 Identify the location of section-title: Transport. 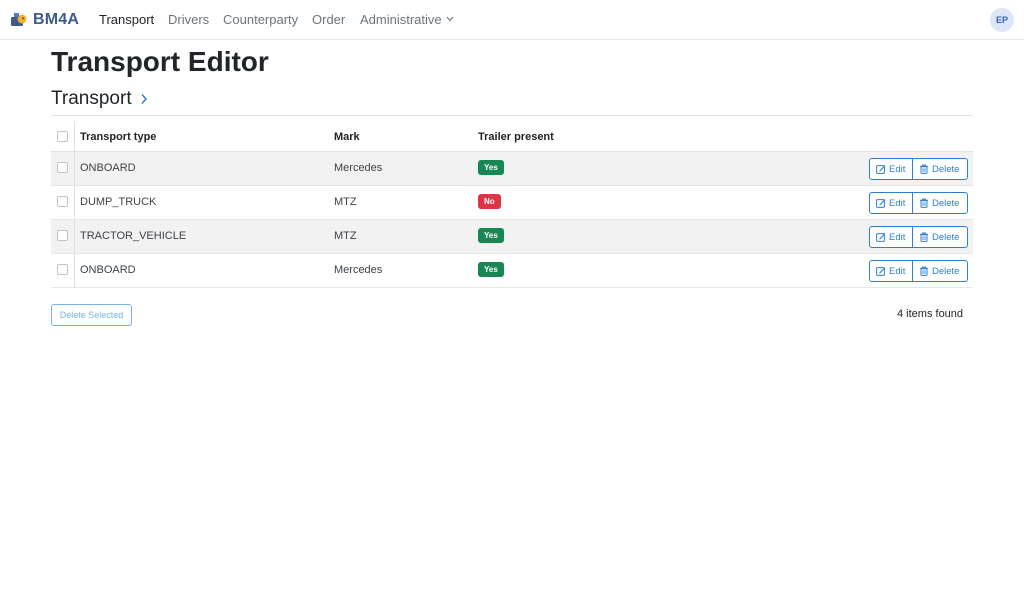
(99, 99).